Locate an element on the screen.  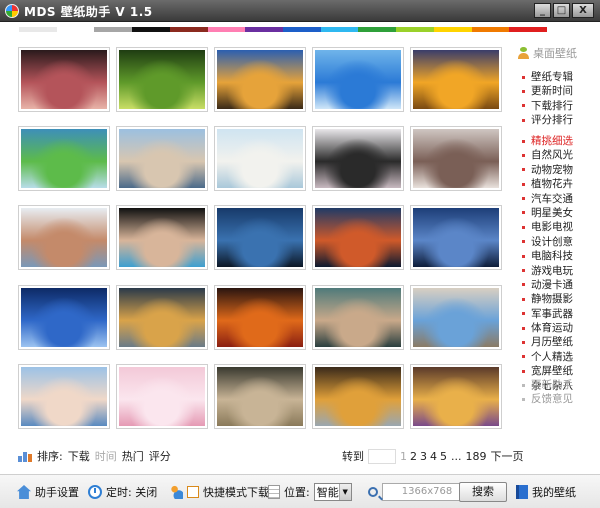
page-link: 2 is located at coordinates (413, 456).